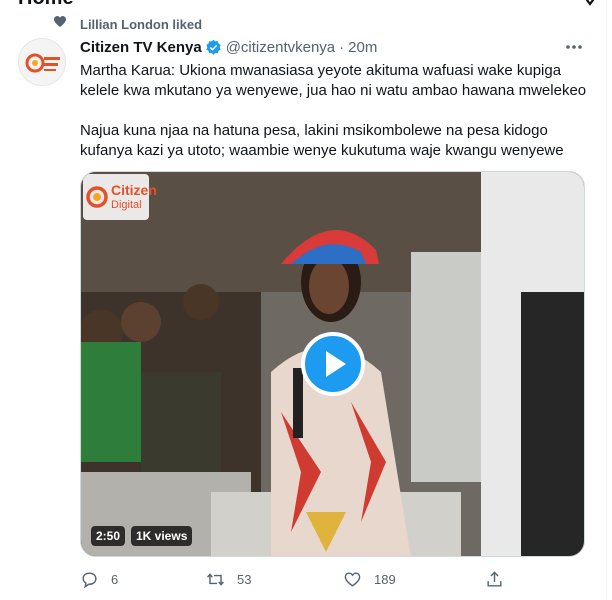  I want to click on heart-icon, so click(352, 579).